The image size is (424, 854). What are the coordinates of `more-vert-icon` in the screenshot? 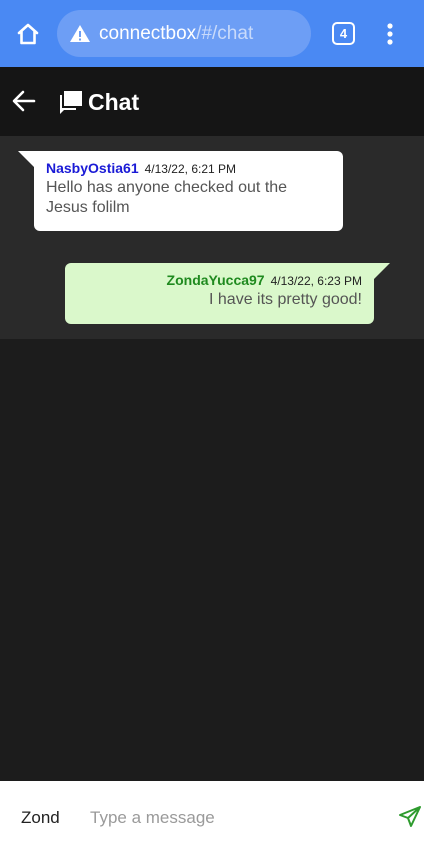 It's located at (390, 34).